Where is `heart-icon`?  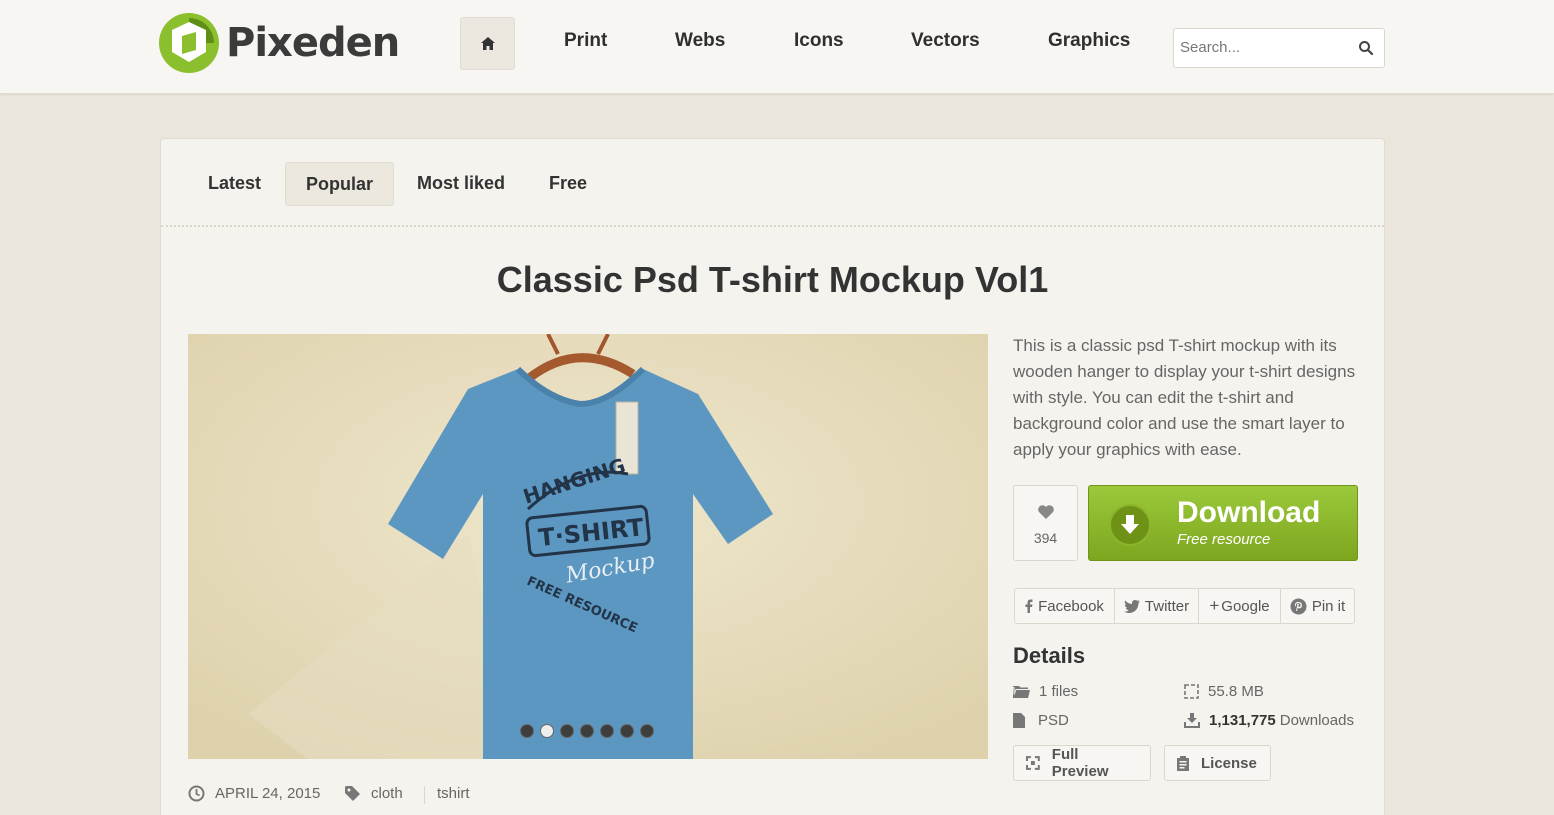
heart-icon is located at coordinates (1046, 512).